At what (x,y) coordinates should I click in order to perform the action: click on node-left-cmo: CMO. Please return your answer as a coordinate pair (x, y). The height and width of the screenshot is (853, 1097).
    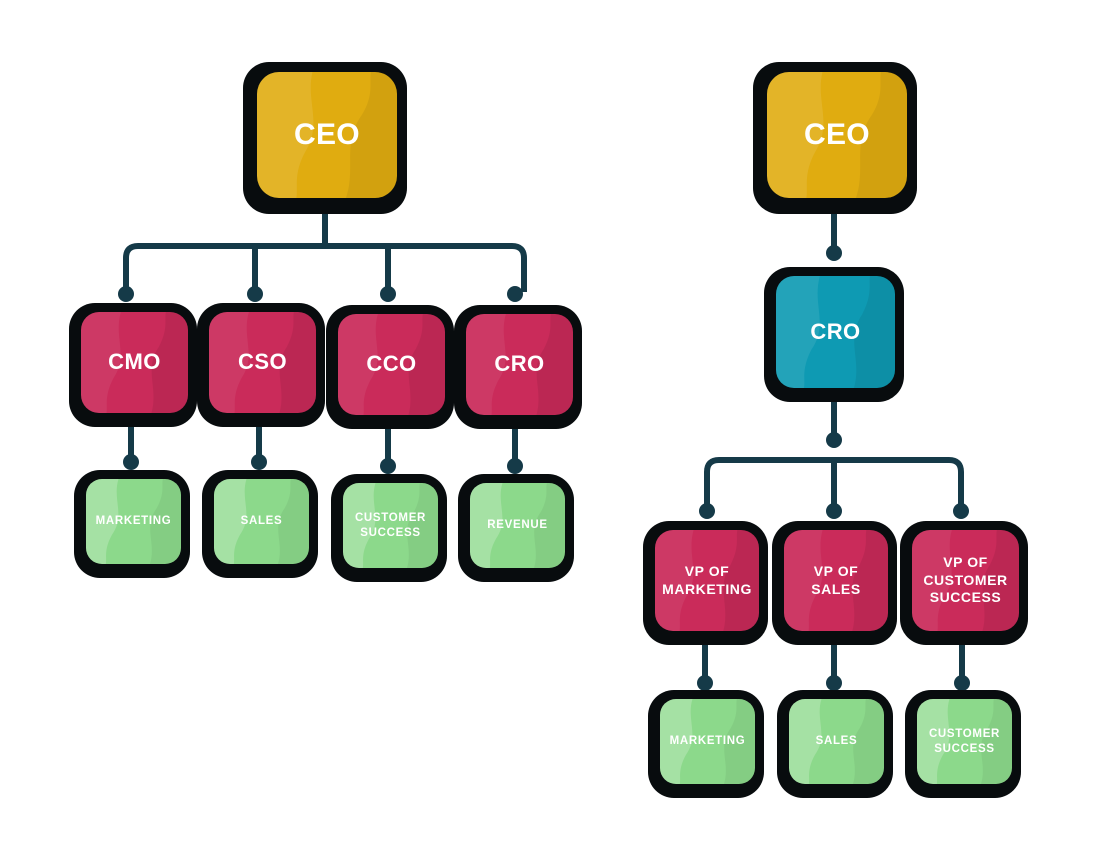
    Looking at the image, I should click on (133, 365).